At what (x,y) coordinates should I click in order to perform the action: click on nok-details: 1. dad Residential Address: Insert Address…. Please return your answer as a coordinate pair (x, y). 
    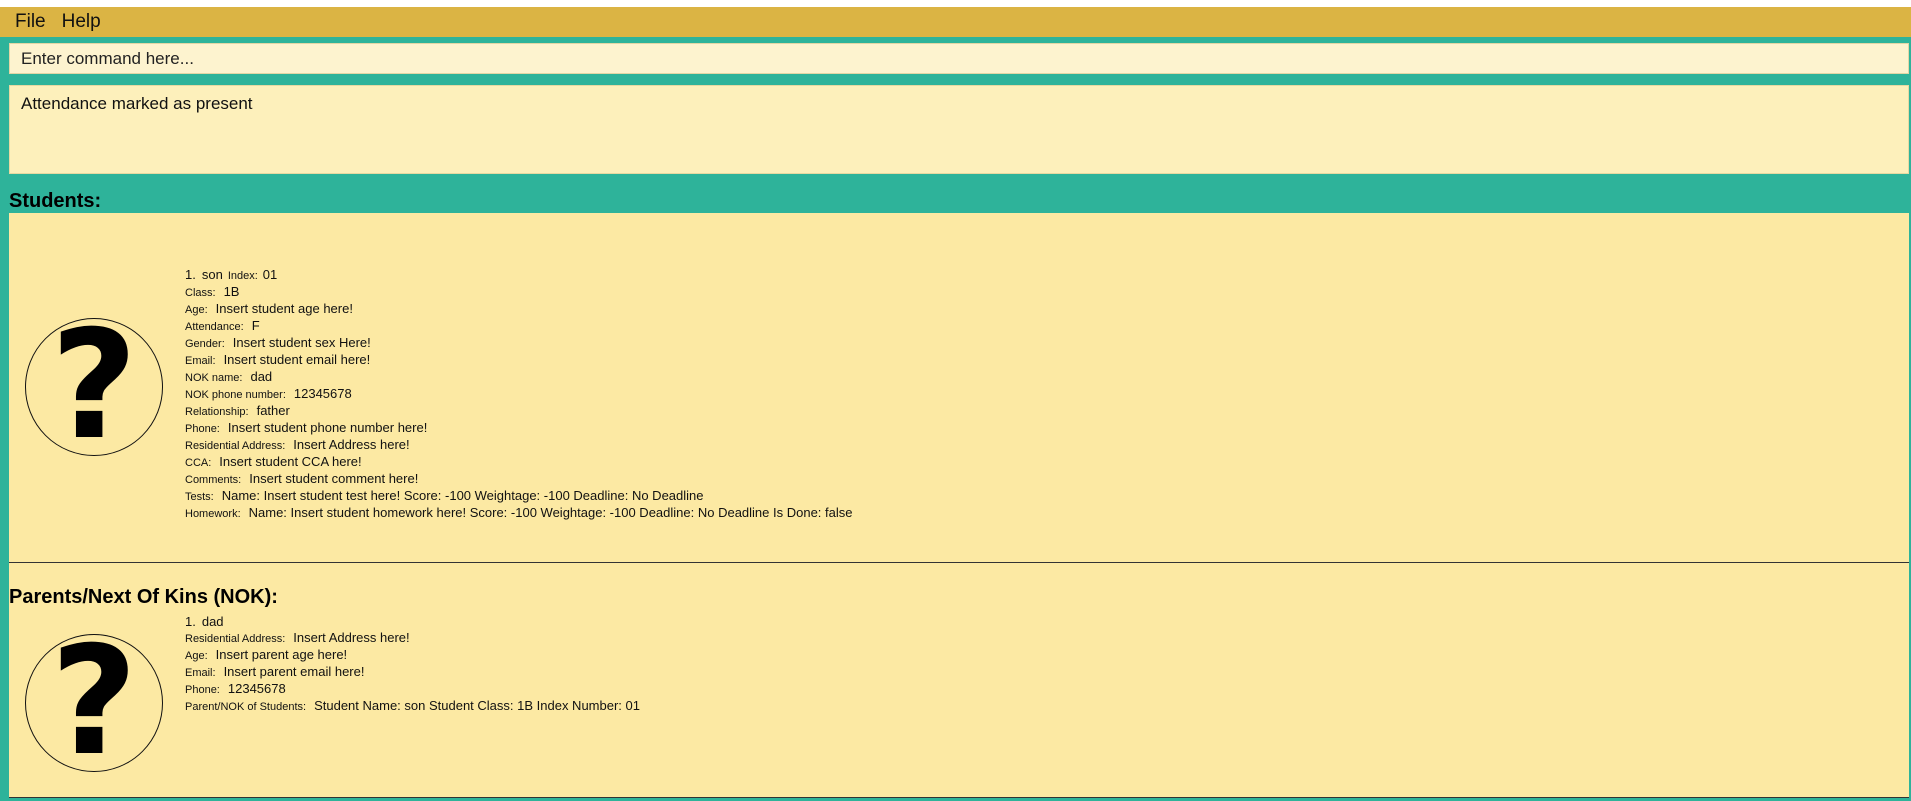
    Looking at the image, I should click on (412, 664).